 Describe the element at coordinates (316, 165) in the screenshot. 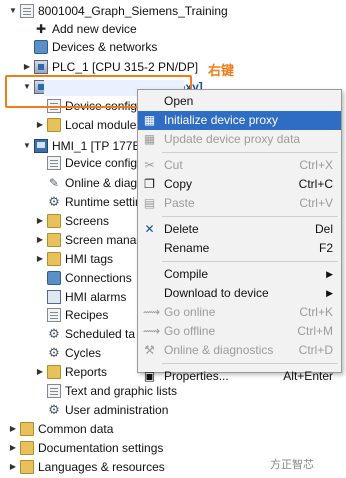

I see `menu-item-shortcut: Ctrl+X` at that location.